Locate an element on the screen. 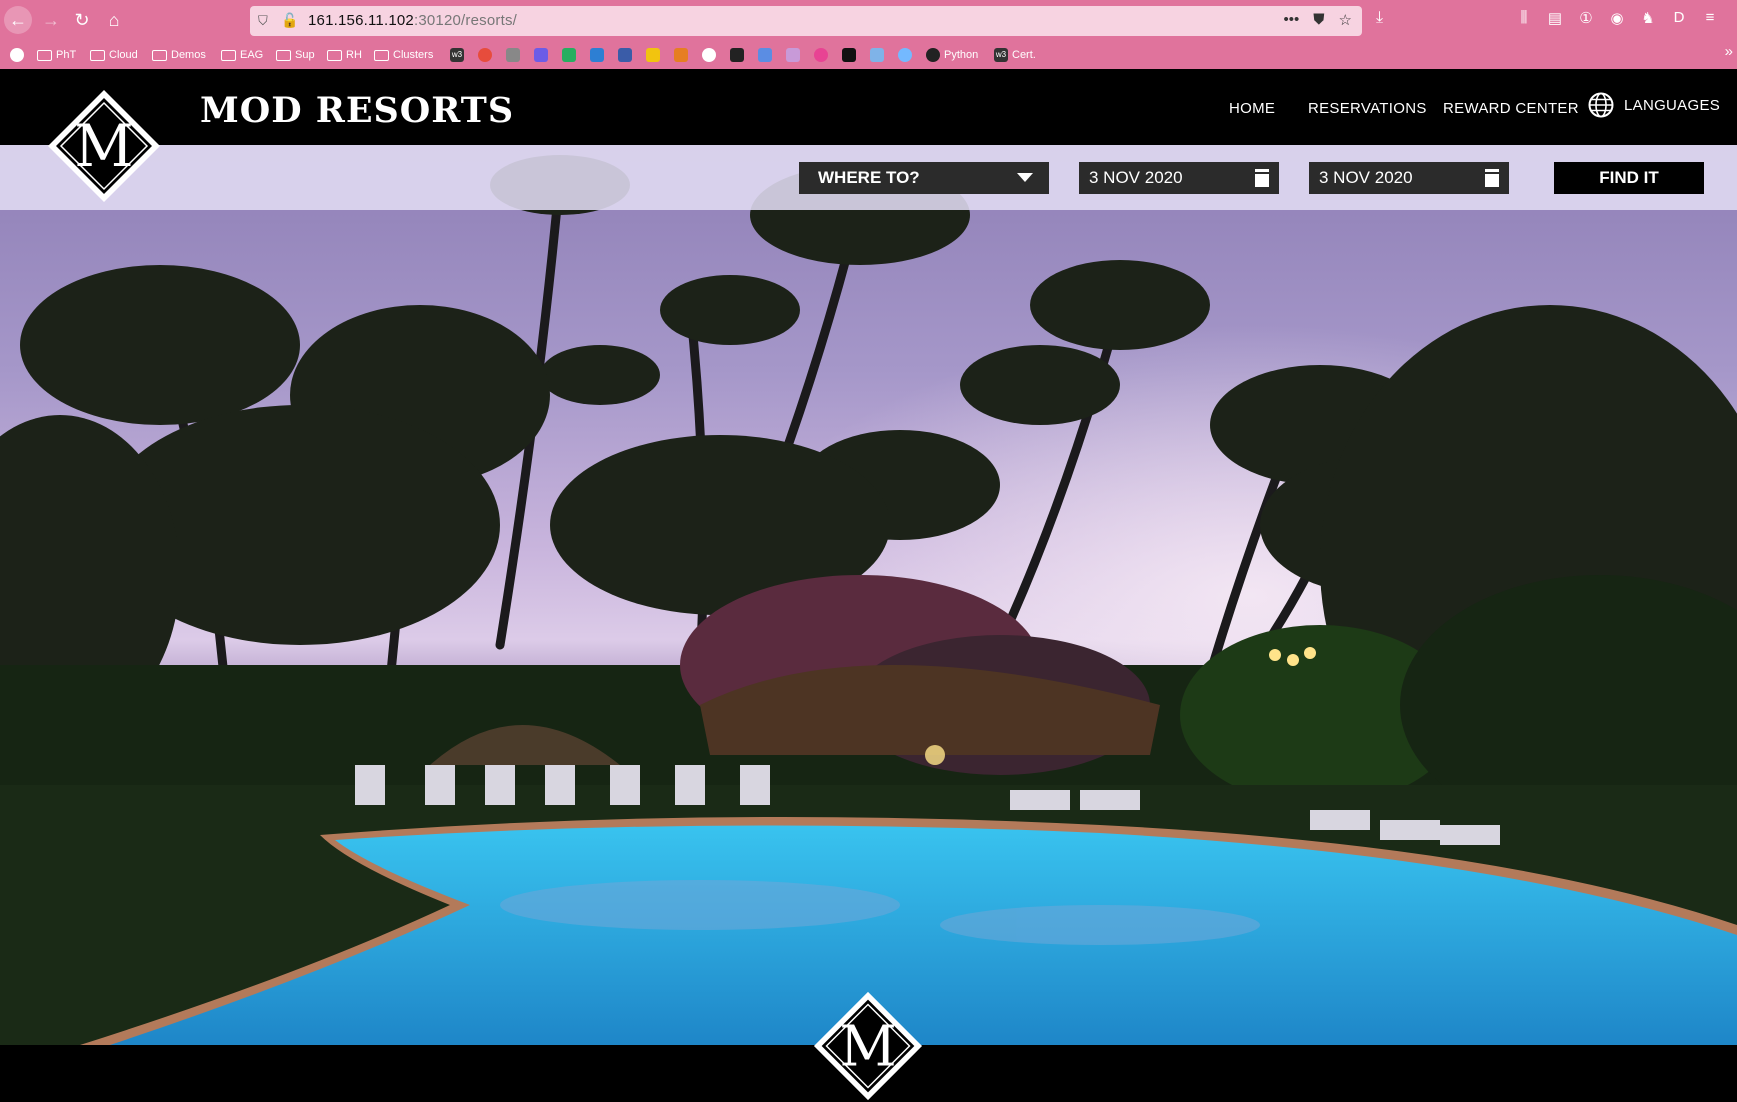 This screenshot has height=1102, width=1737. home-icon: ⌂ is located at coordinates (114, 20).